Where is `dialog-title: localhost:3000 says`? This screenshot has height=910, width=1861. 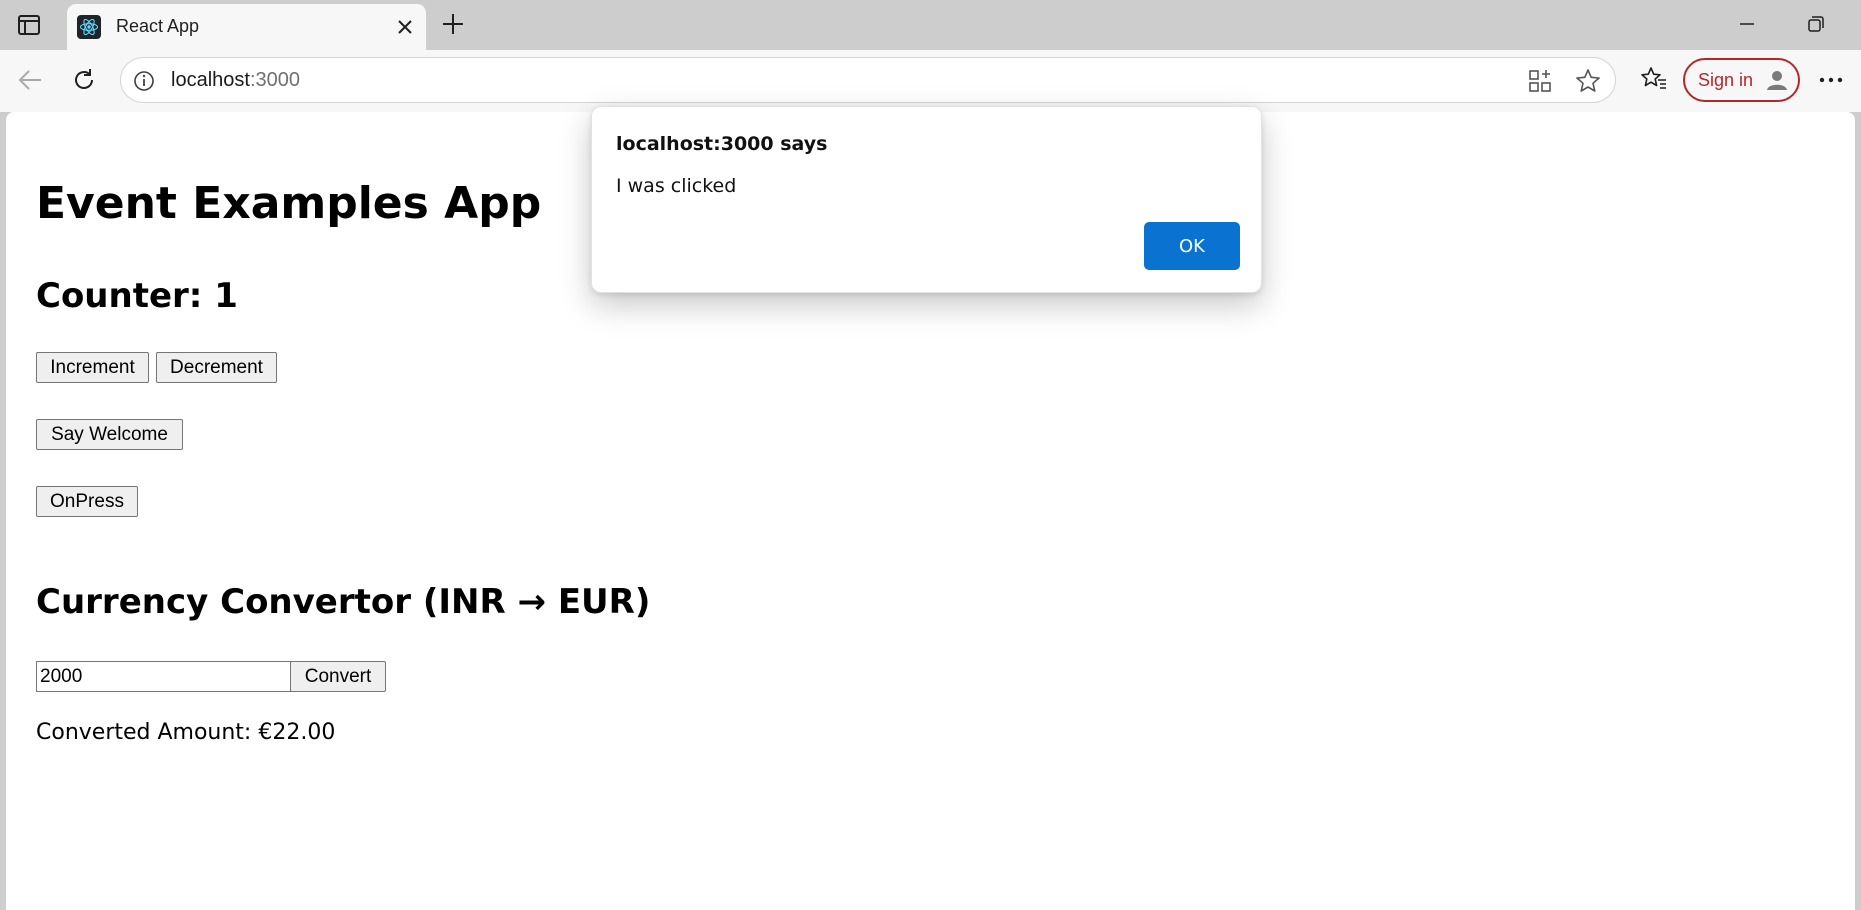 dialog-title: localhost:3000 says is located at coordinates (722, 144).